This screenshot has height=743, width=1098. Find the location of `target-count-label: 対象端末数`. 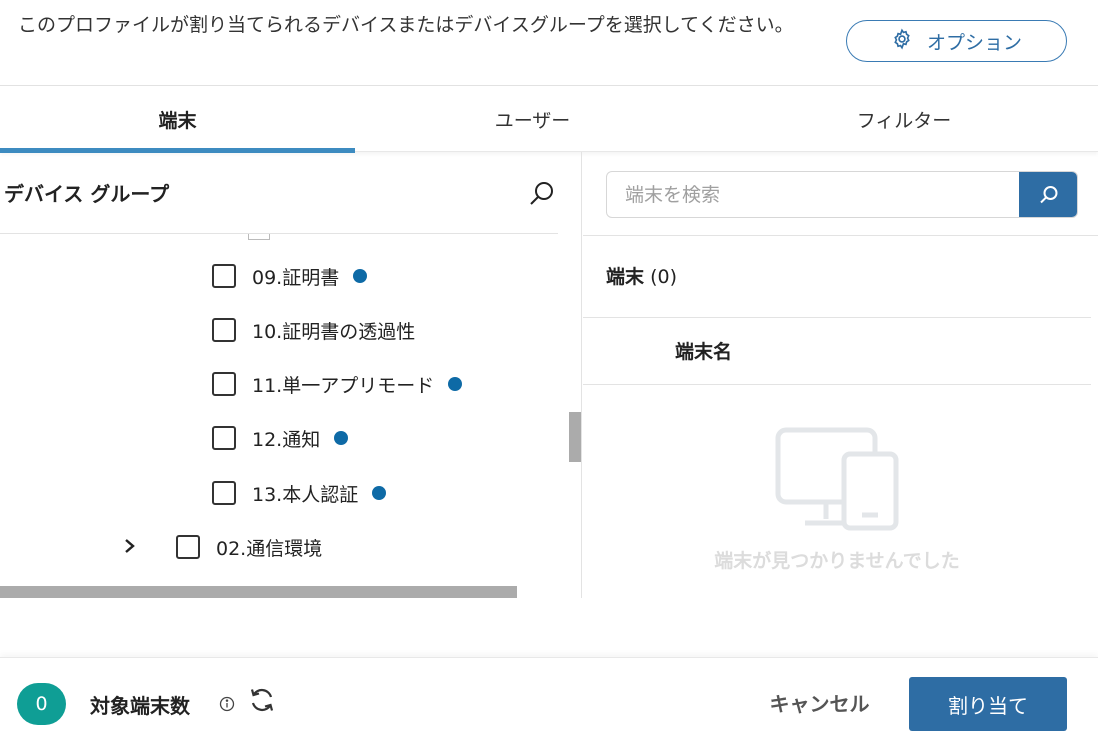

target-count-label: 対象端末数 is located at coordinates (140, 706).